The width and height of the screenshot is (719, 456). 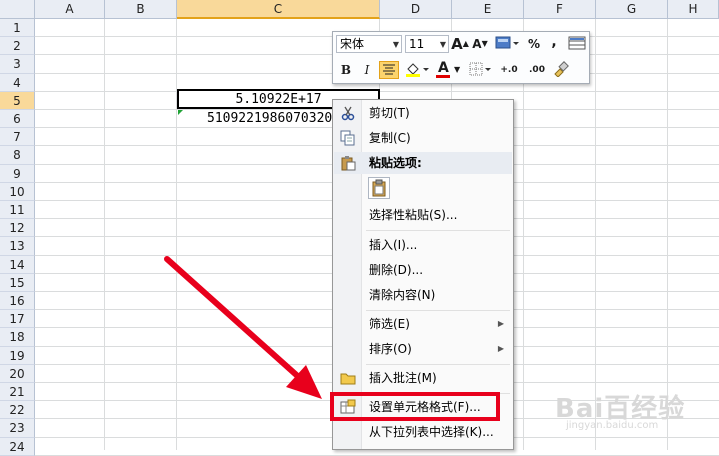 What do you see at coordinates (612, 425) in the screenshot?
I see `watermark-url: jingyan.baidu.com` at bounding box center [612, 425].